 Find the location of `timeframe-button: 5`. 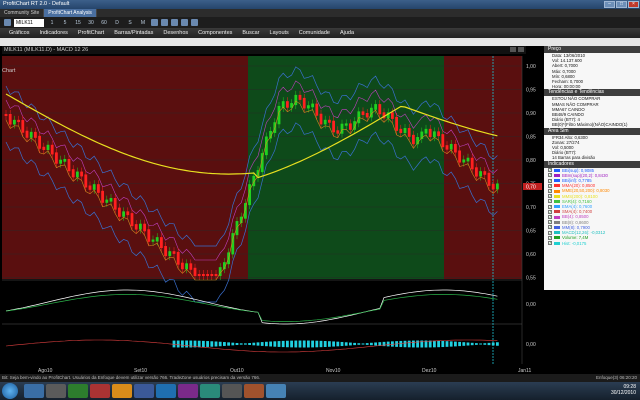

timeframe-button: 5 is located at coordinates (65, 23).